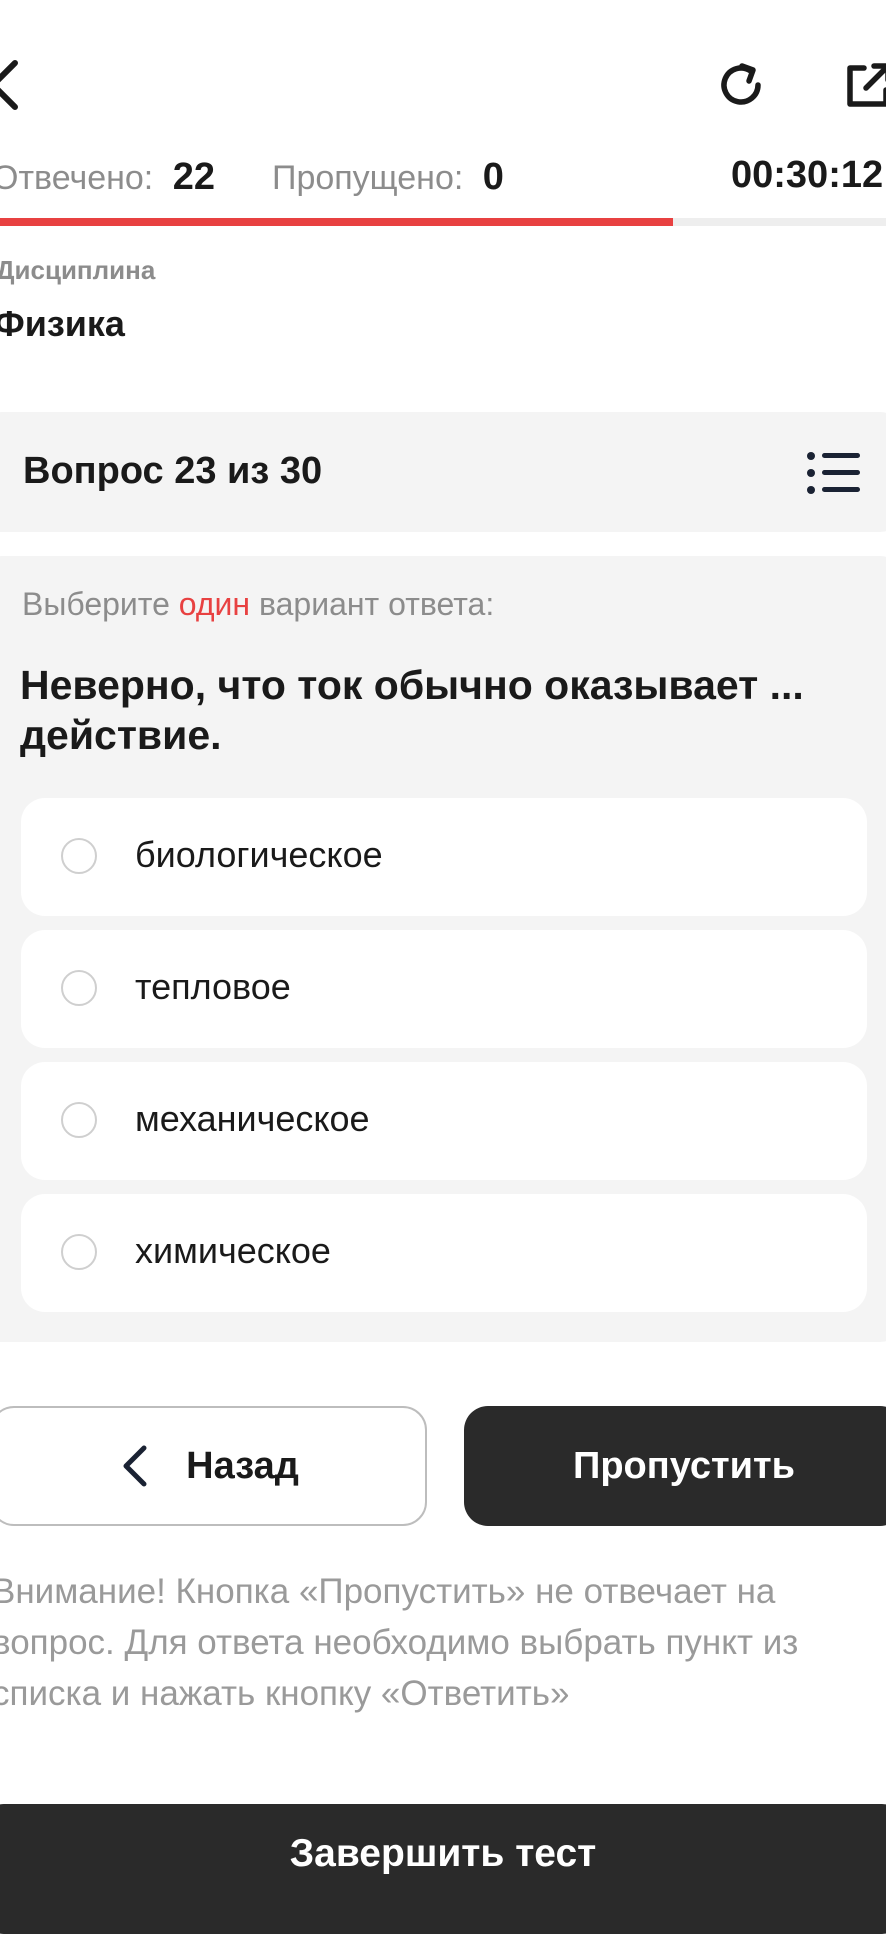 The image size is (886, 1934). What do you see at coordinates (233, 1250) in the screenshot?
I see `option-label: химическое` at bounding box center [233, 1250].